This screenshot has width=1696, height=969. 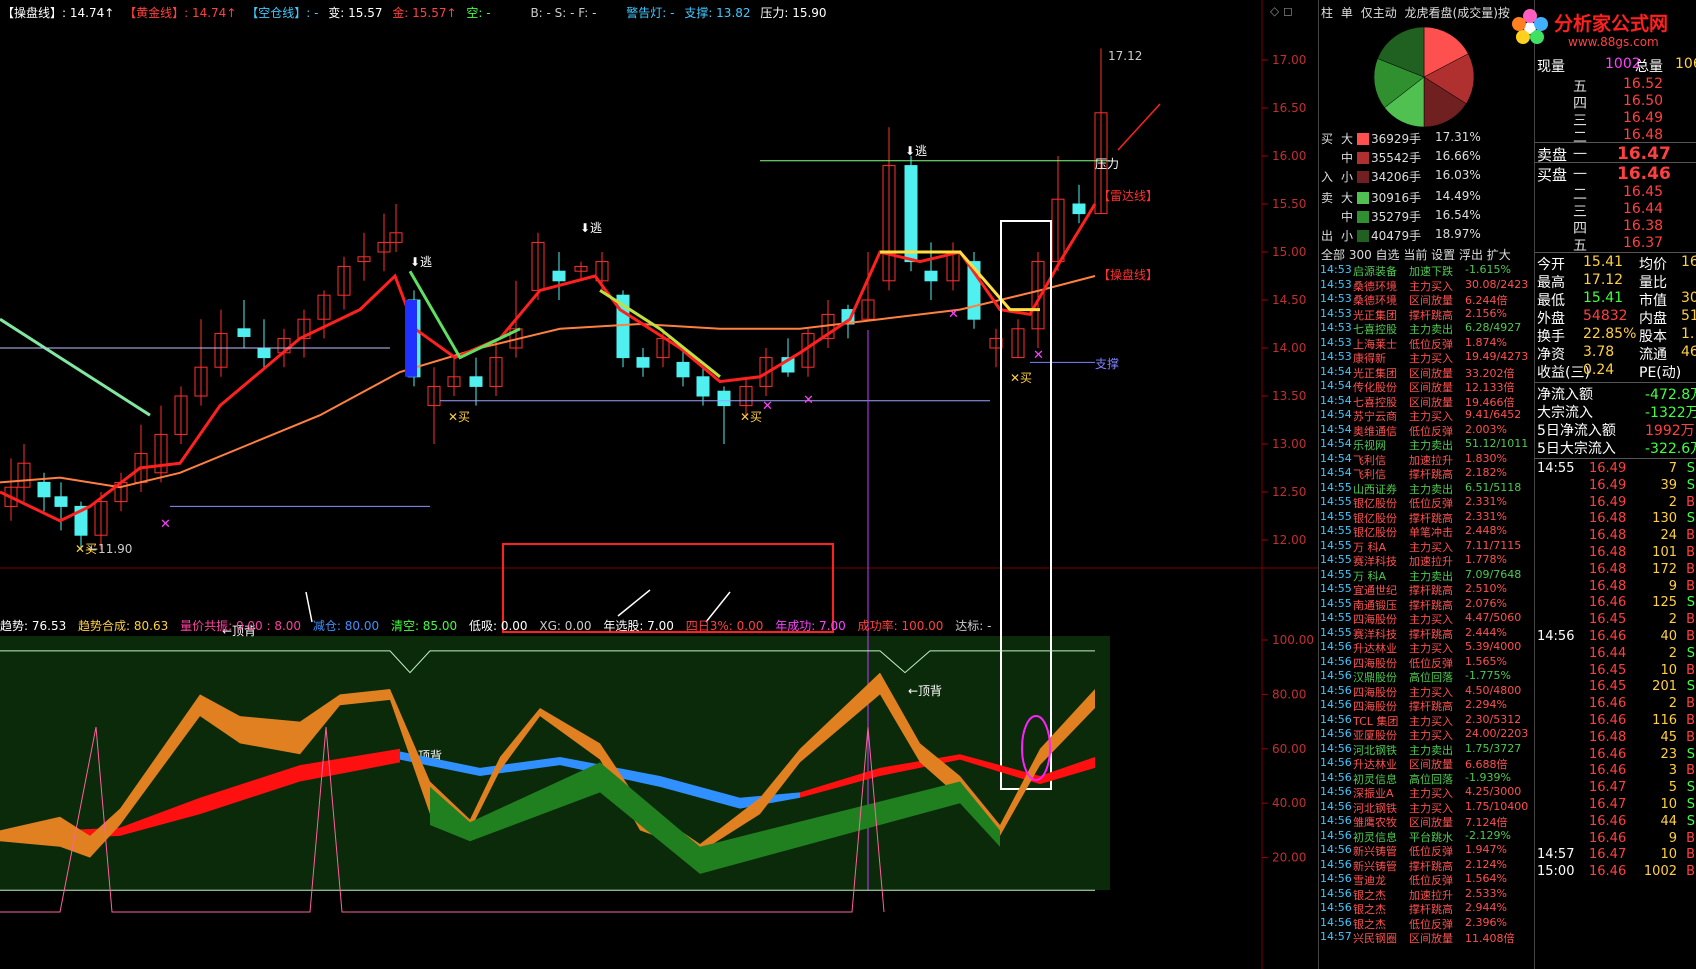 I want to click on news-row: 14:56 雏鹰农牧 区间放量 7.124倍, so click(x=1427, y=821).